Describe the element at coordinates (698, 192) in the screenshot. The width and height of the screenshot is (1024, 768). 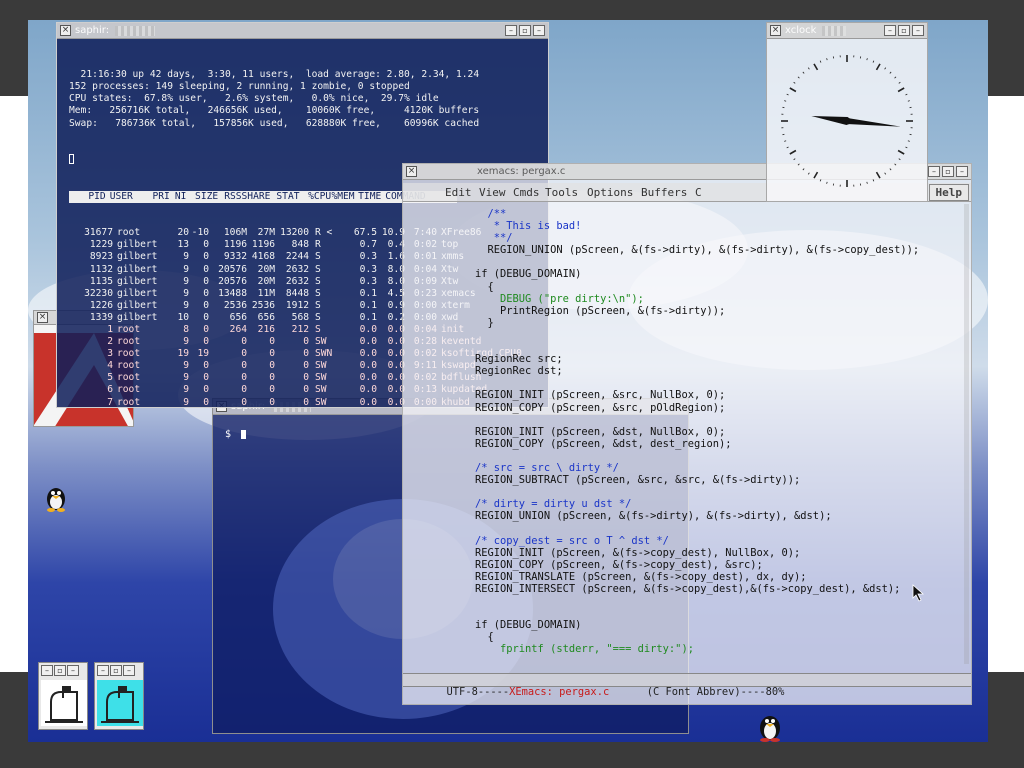
I see `menu-c: C` at that location.